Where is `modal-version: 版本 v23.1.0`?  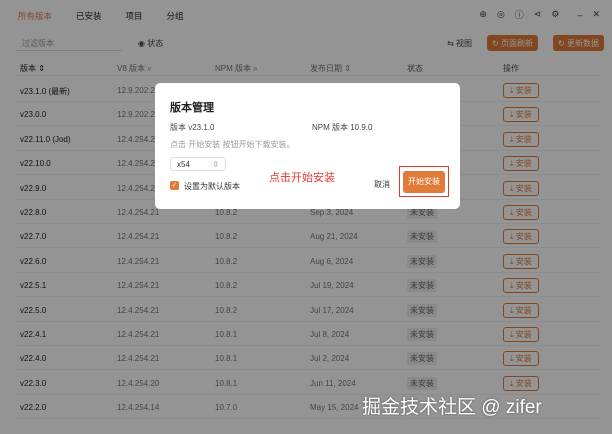 modal-version: 版本 v23.1.0 is located at coordinates (192, 127).